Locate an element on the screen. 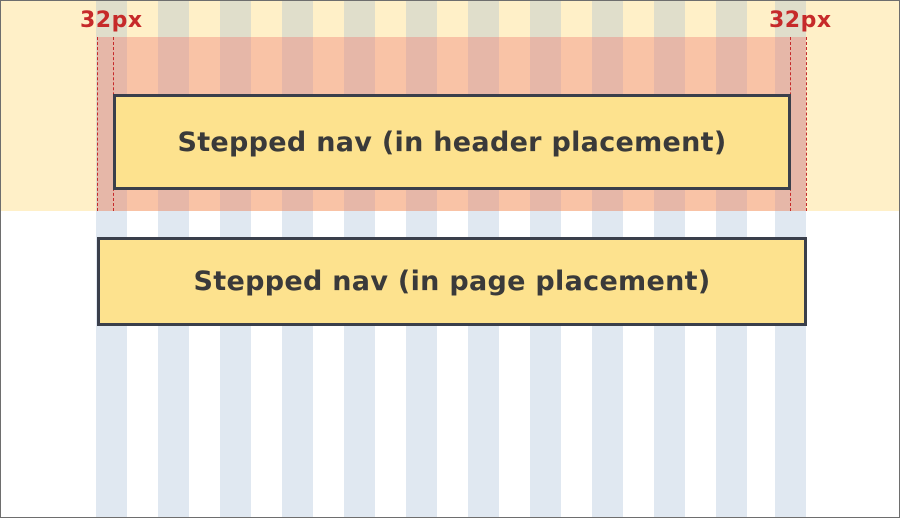  stepped-nav-page-label: Stepped nav (in page placement) is located at coordinates (452, 281).